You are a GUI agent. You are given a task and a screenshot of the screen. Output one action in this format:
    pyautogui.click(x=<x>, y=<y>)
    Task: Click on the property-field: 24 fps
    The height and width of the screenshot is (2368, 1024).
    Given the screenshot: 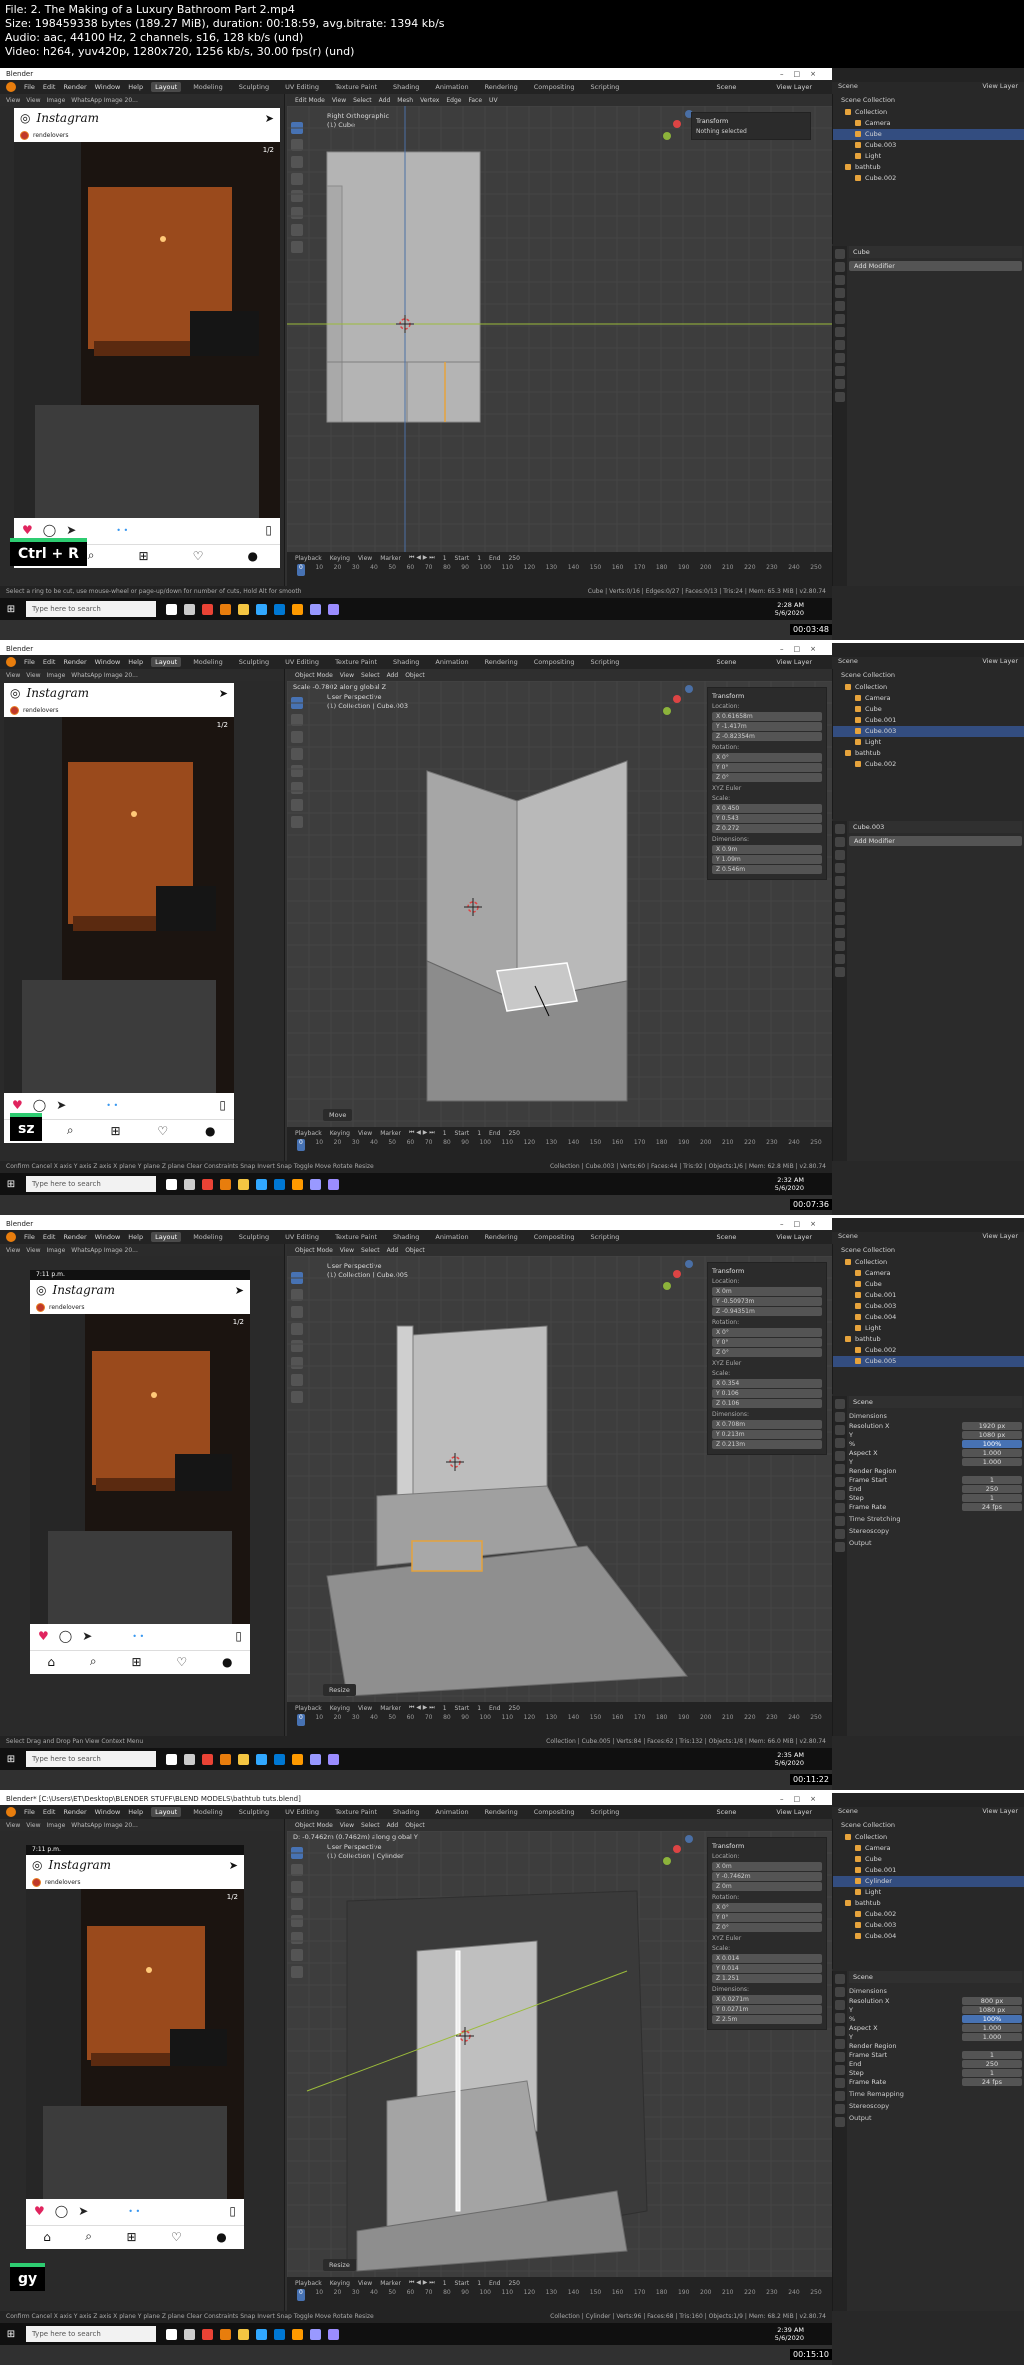 What is the action you would take?
    pyautogui.click(x=992, y=1507)
    